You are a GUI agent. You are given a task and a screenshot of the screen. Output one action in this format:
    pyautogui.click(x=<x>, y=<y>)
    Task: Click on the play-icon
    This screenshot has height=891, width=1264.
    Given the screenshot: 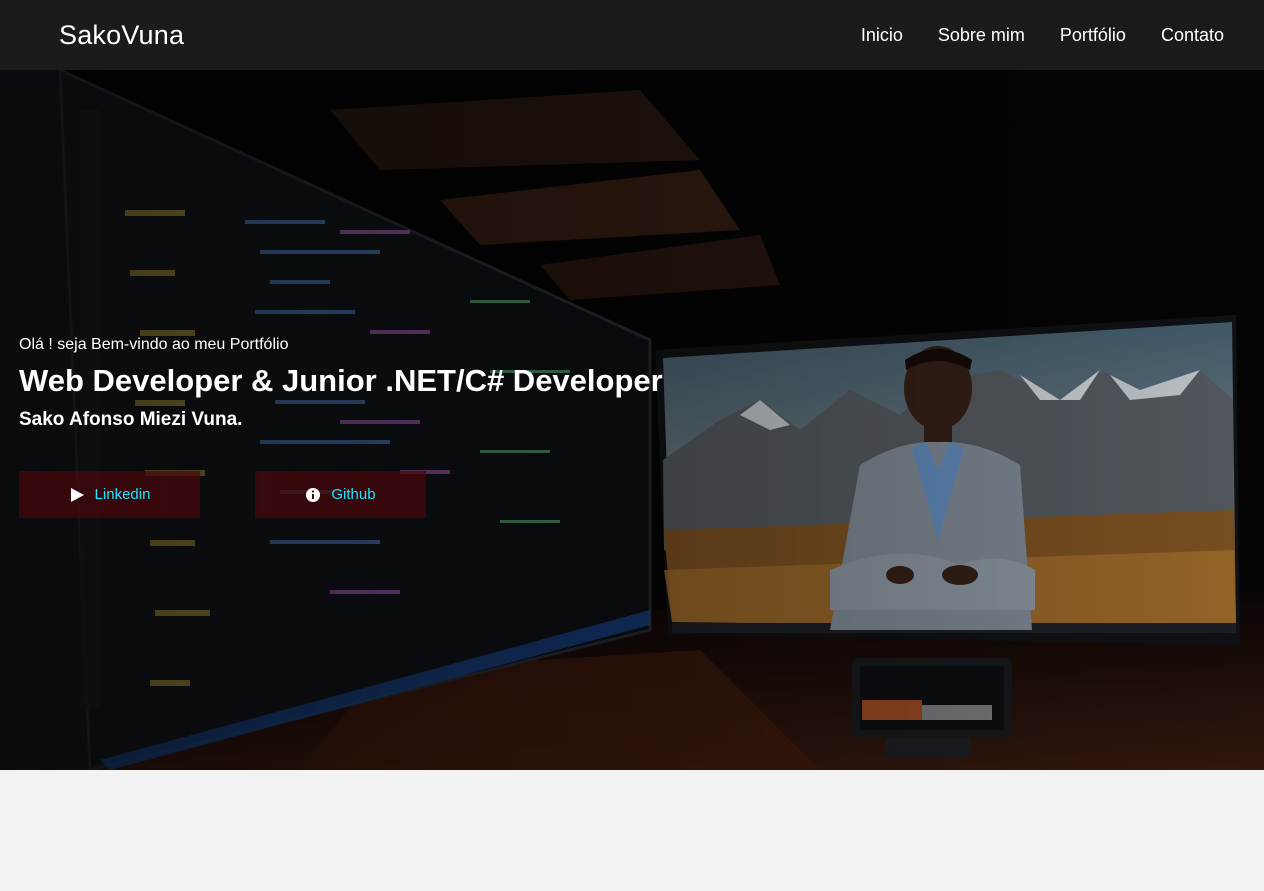 What is the action you would take?
    pyautogui.click(x=77, y=495)
    